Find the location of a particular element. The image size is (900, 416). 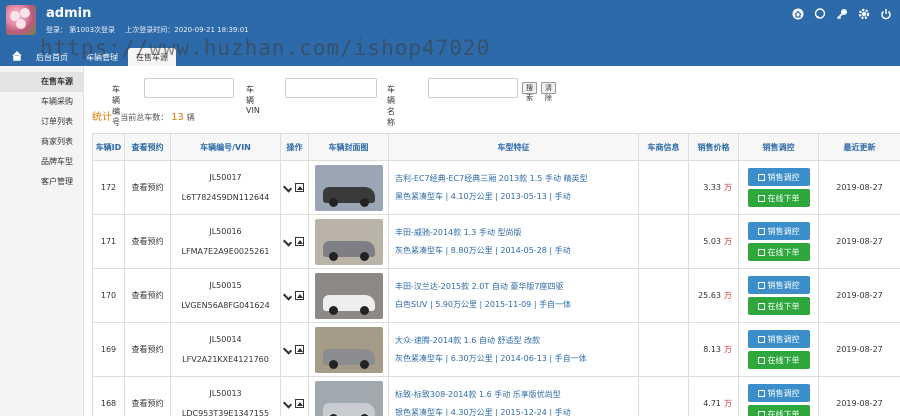

gear-icon is located at coordinates (863, 13).